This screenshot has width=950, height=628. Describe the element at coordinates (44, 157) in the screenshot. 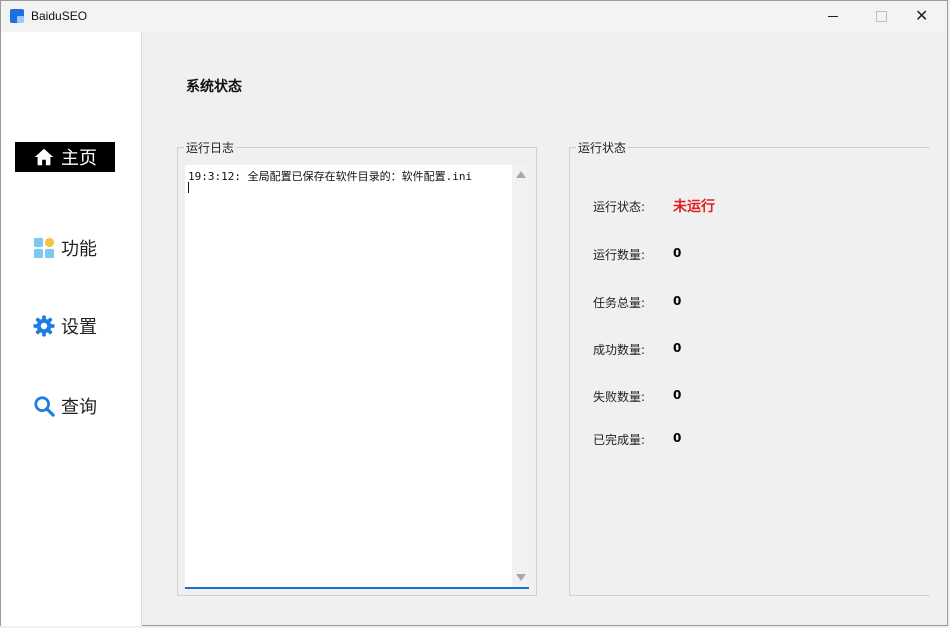

I see `home-icon` at that location.